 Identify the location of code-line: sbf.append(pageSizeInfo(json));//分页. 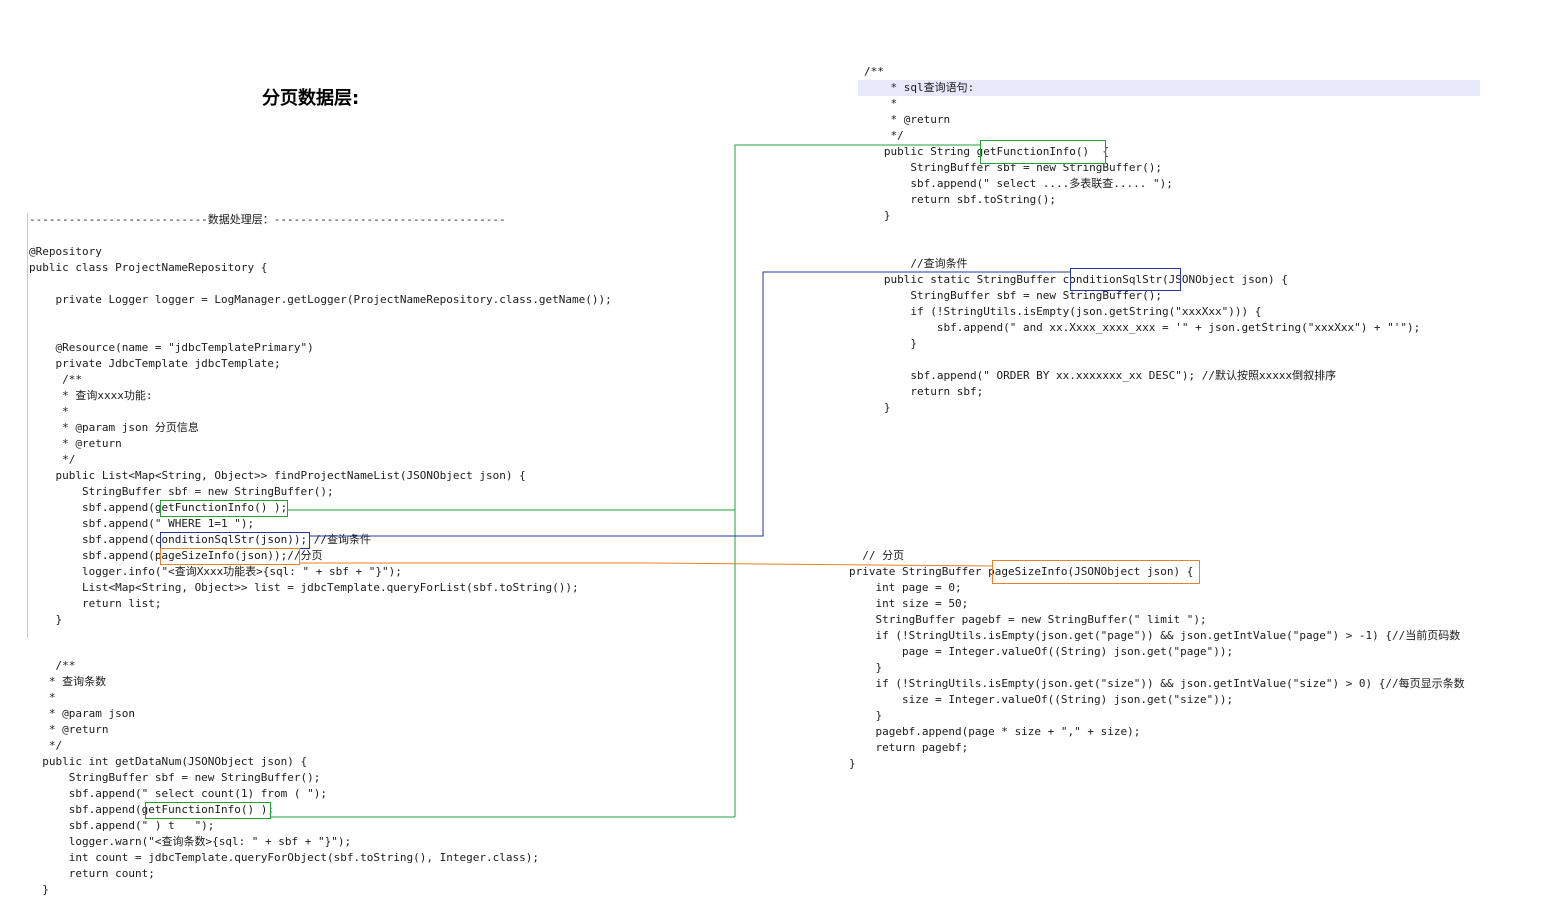
(176, 555).